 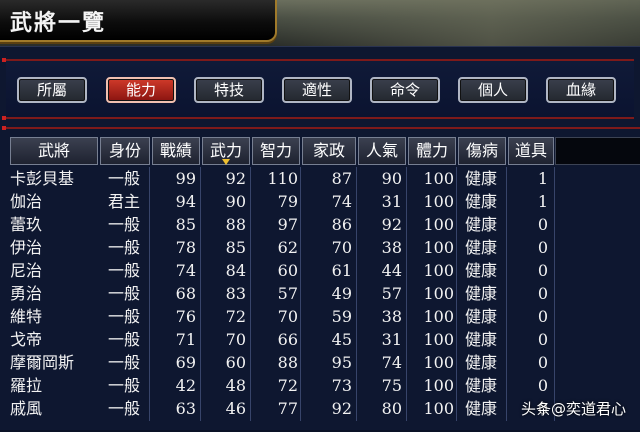 I want to click on cell-politics: 61, so click(x=341, y=270).